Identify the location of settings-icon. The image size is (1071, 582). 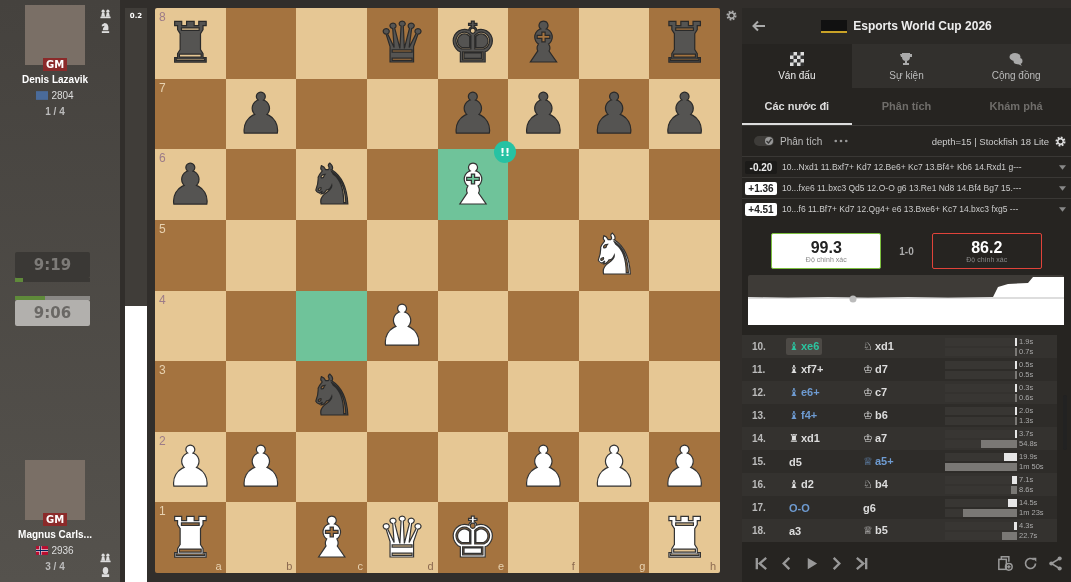
(731, 15).